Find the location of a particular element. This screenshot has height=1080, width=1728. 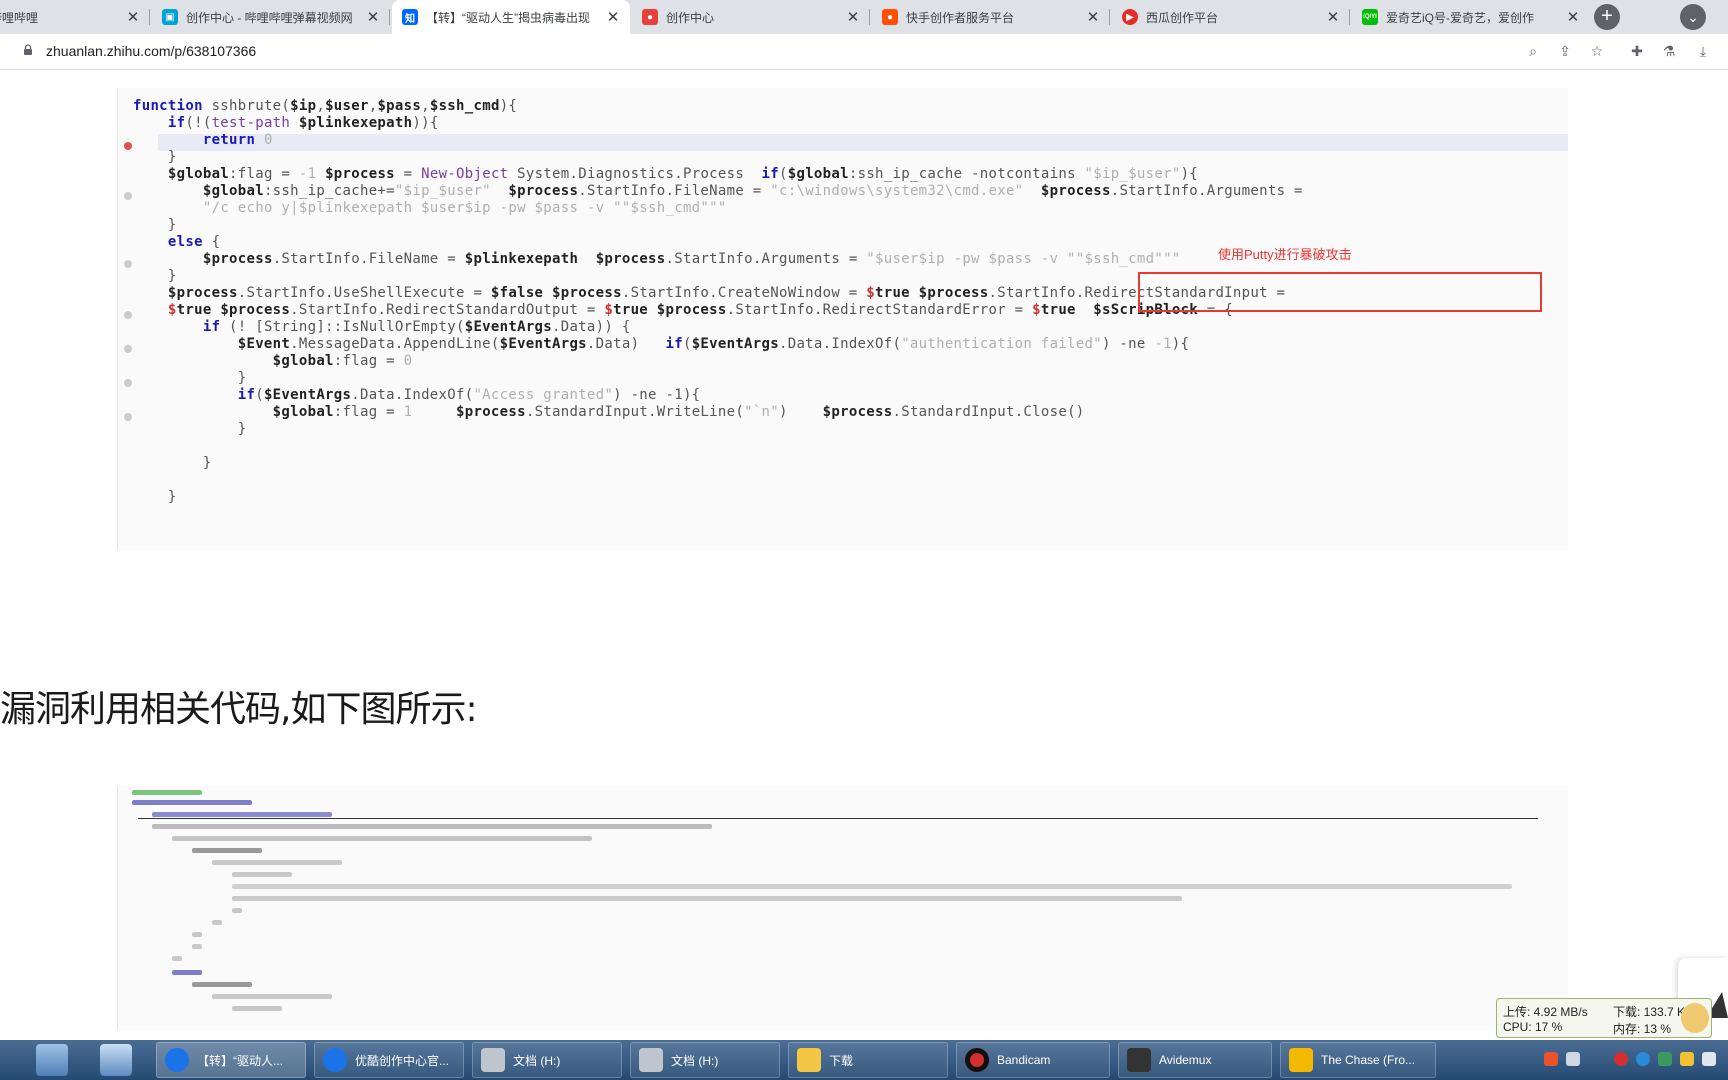

lab-flask-icon: ⚗ is located at coordinates (1669, 51).